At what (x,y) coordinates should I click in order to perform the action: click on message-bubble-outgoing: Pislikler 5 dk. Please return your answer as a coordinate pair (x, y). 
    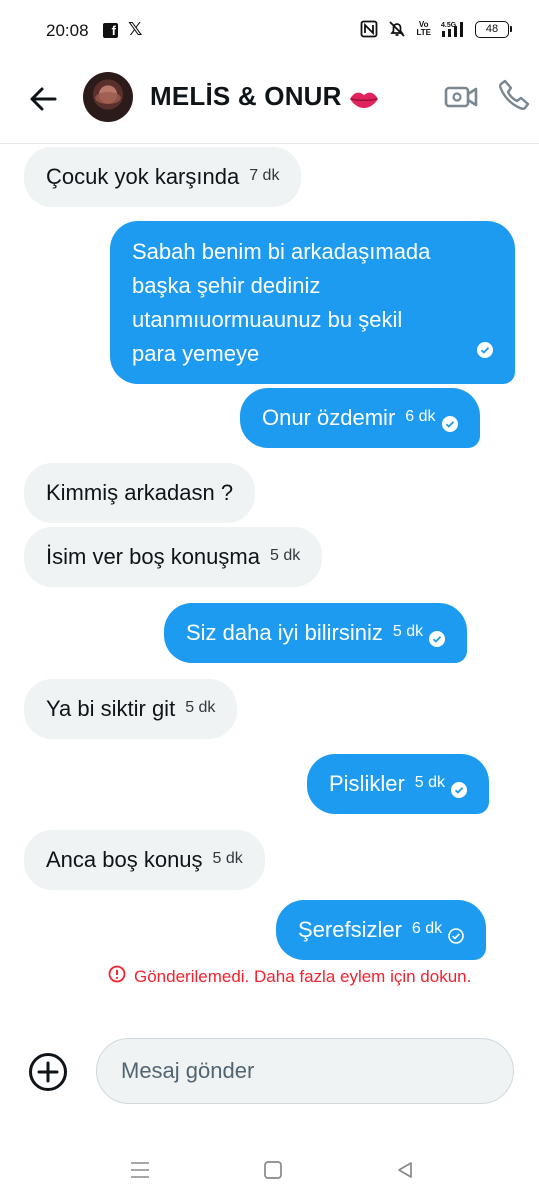
    Looking at the image, I should click on (398, 784).